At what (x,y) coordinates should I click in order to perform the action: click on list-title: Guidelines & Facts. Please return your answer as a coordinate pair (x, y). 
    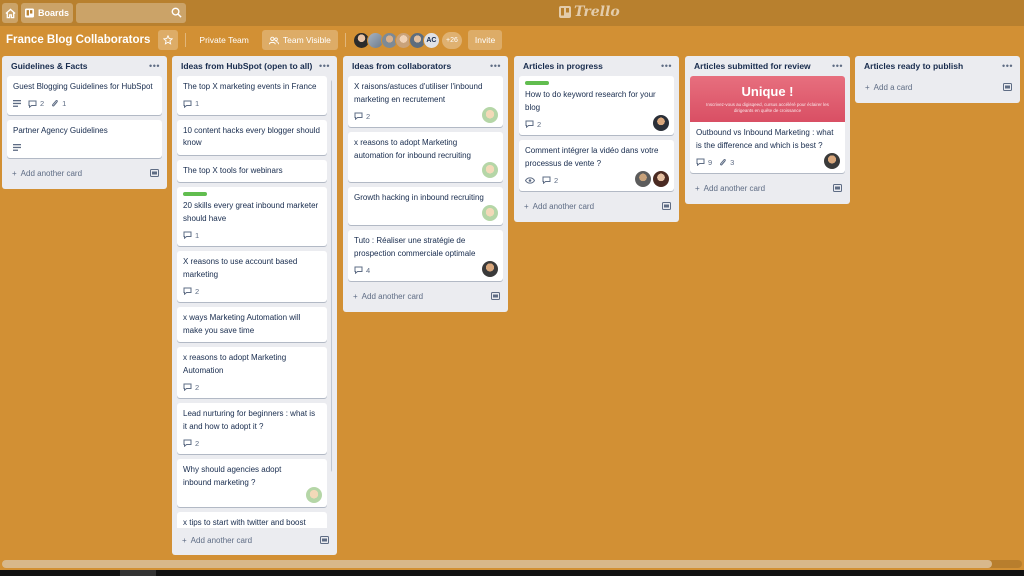
    Looking at the image, I should click on (49, 66).